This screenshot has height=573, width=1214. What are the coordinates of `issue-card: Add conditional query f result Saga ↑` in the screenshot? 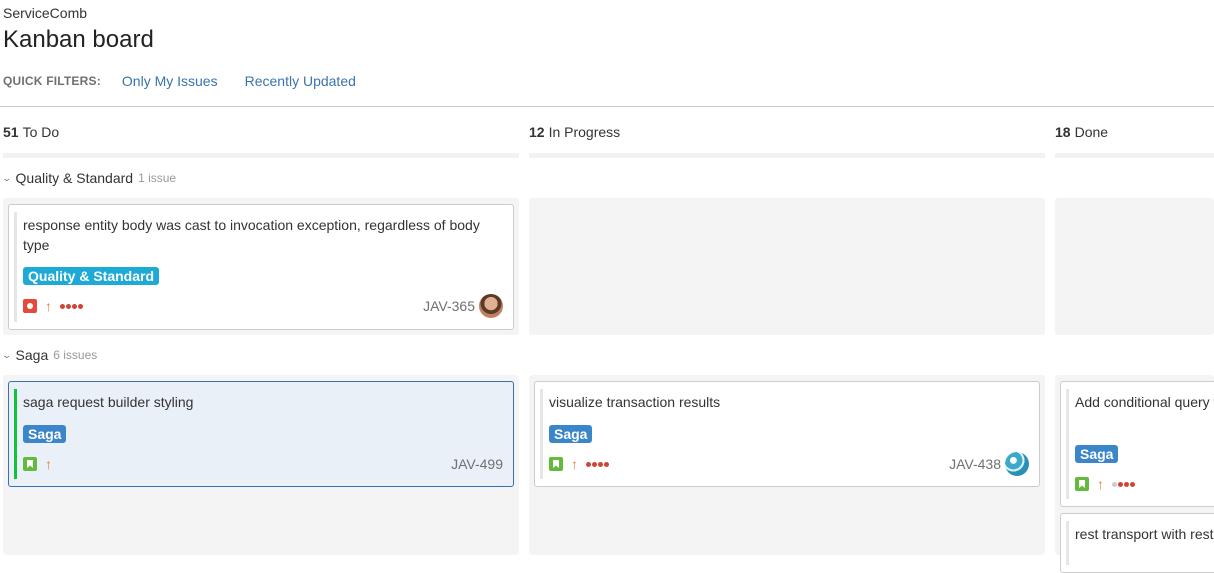 It's located at (1137, 444).